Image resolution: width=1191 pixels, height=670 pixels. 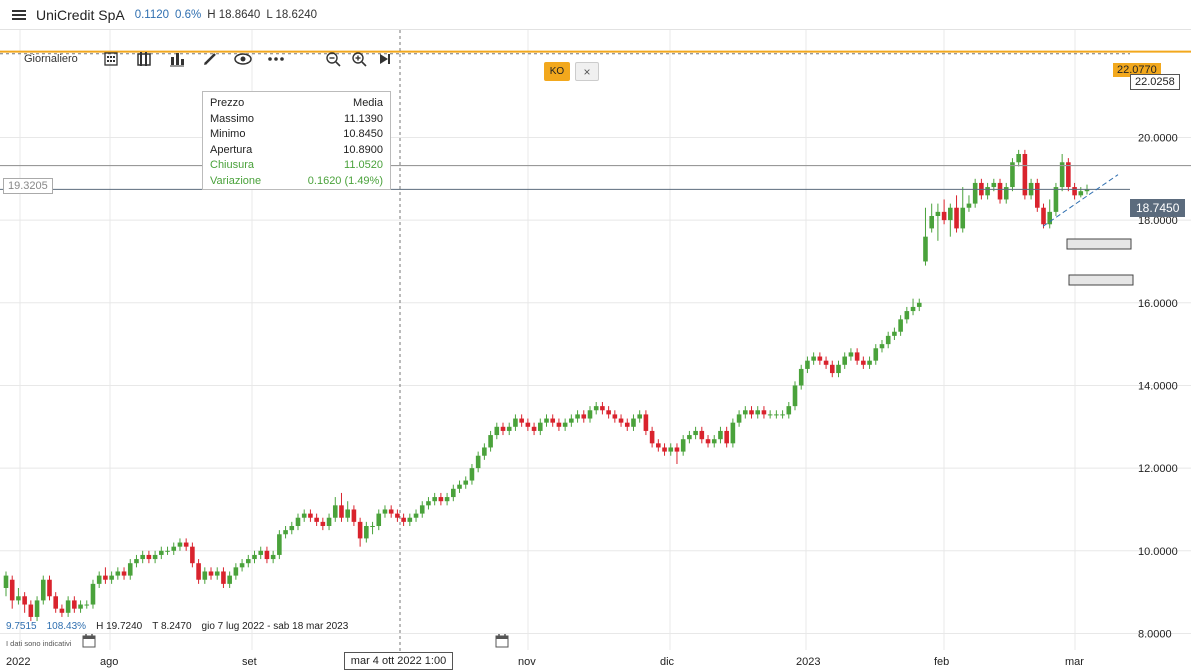 I want to click on play-forward-icon, so click(x=385, y=59).